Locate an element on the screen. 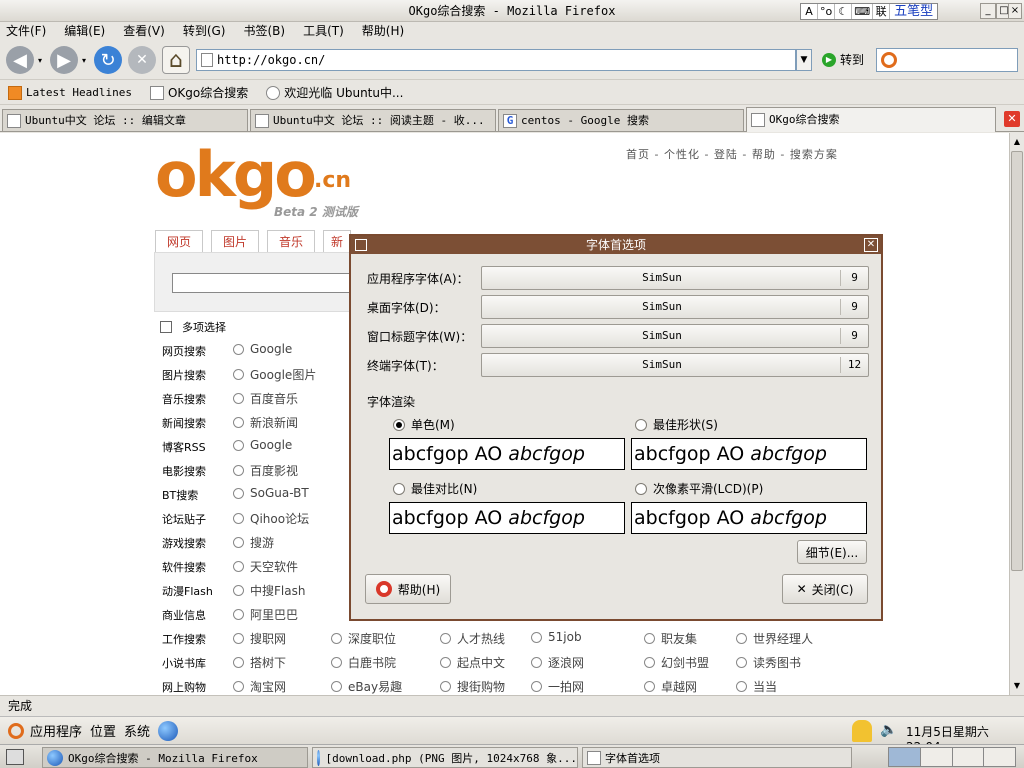 The image size is (1024, 768). search-engine-option: 白鹿书院 is located at coordinates (363, 662).